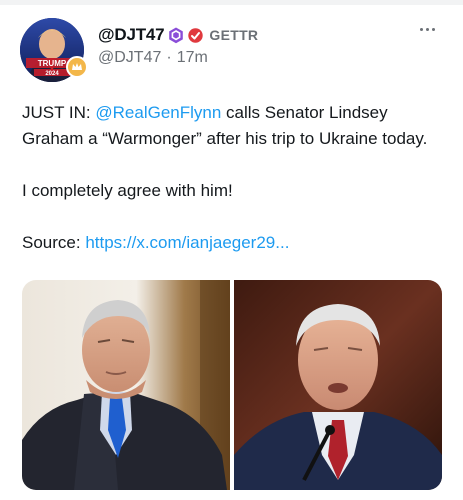  What do you see at coordinates (54, 242) in the screenshot?
I see `source-label: Source:` at bounding box center [54, 242].